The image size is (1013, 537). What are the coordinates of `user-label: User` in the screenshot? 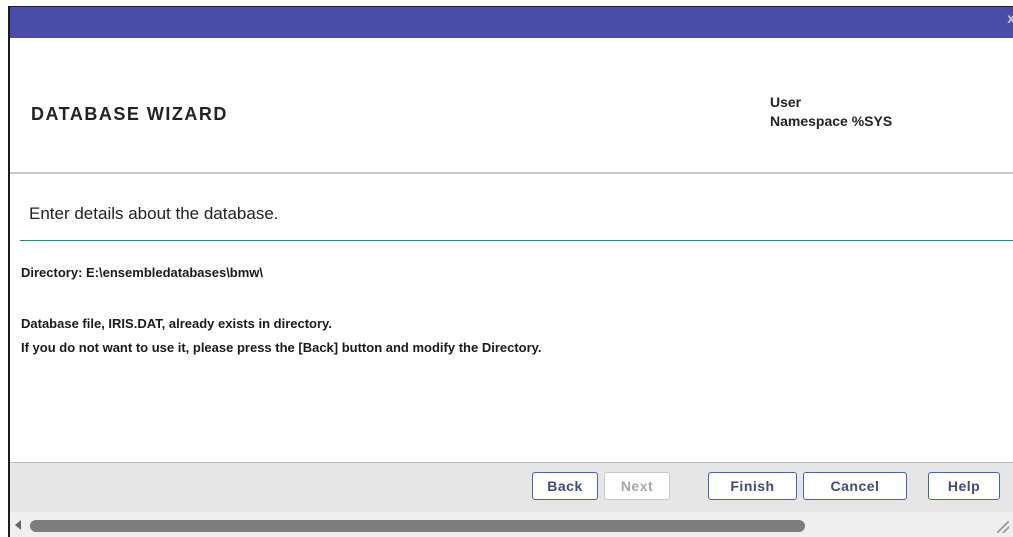 It's located at (786, 102).